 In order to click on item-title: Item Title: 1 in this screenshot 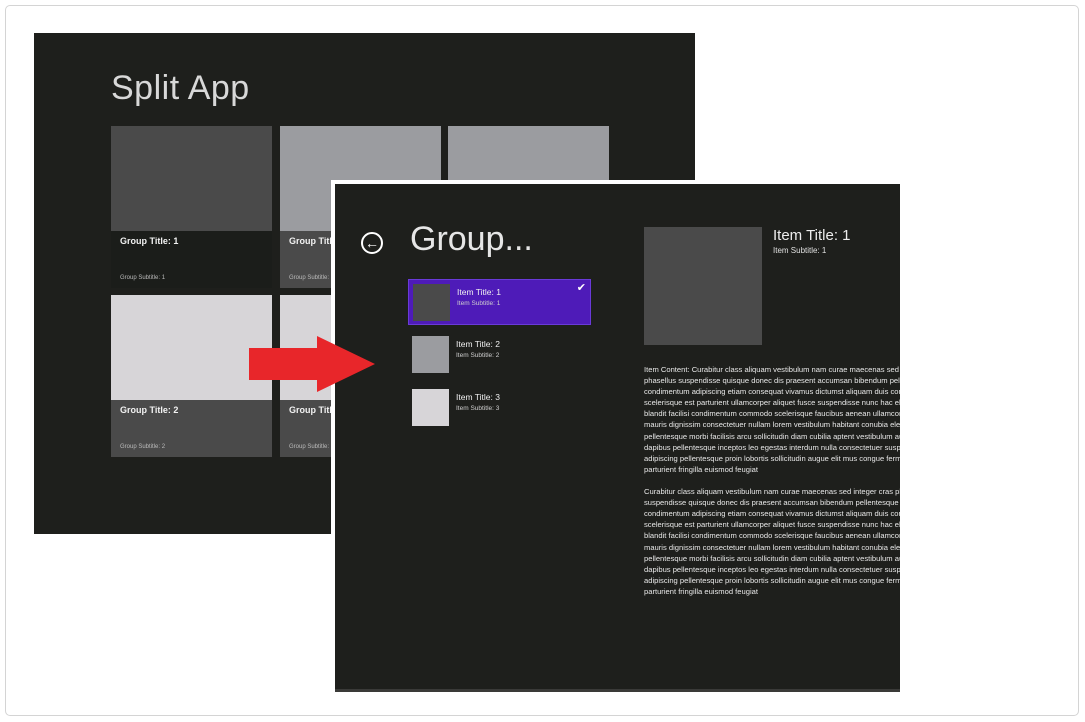, I will do `click(479, 292)`.